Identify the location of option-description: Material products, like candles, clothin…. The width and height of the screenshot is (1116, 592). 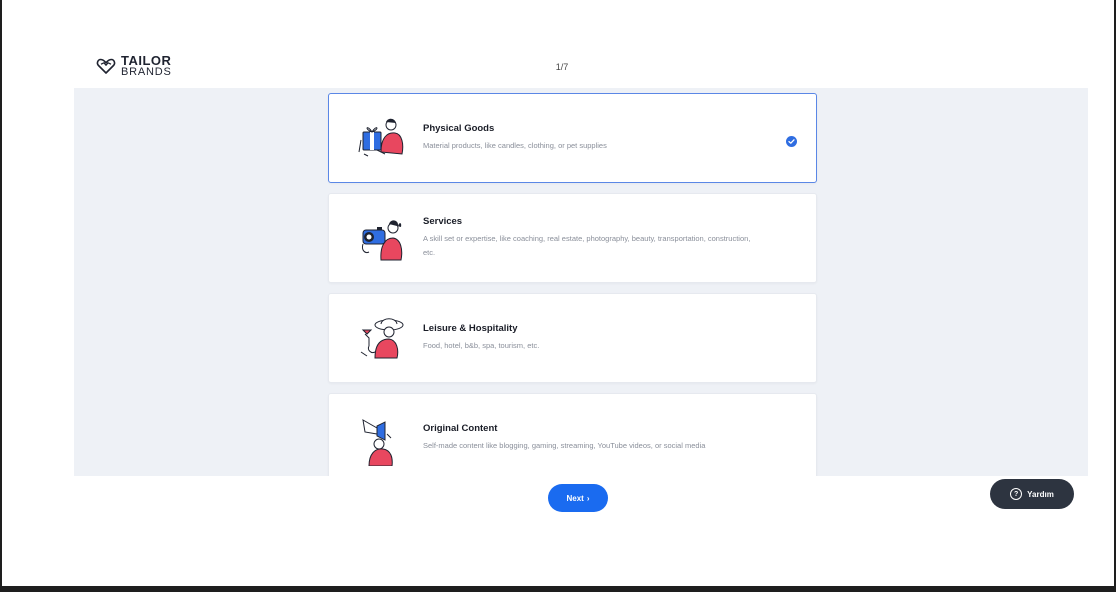
(515, 145).